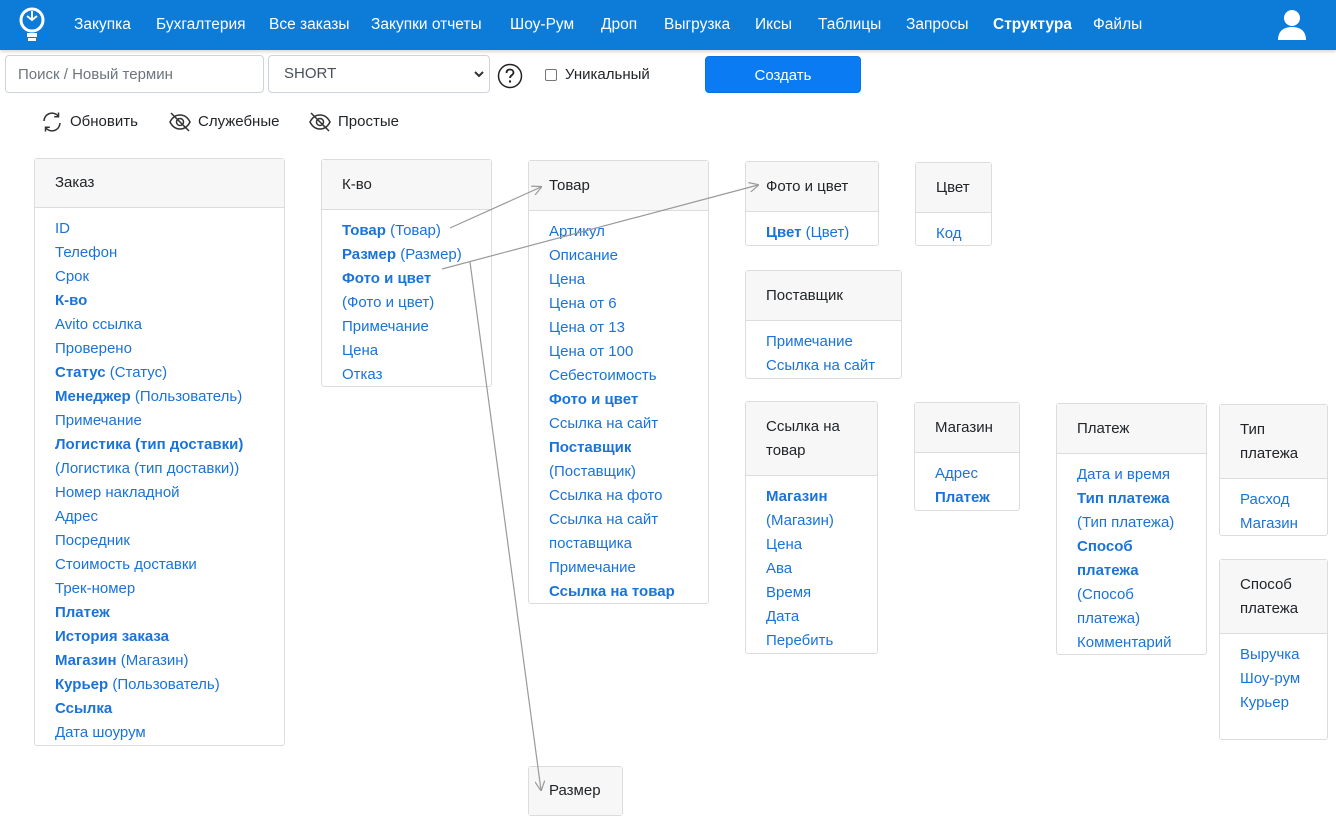 The width and height of the screenshot is (1336, 828). Describe the element at coordinates (1131, 511) in the screenshot. I see `field-item: Тип платежа (Тип платежа)` at that location.